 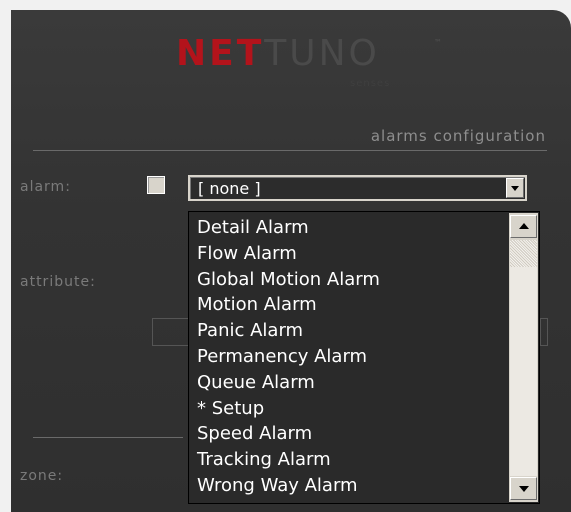 I want to click on logo-trademark: ™, so click(x=438, y=42).